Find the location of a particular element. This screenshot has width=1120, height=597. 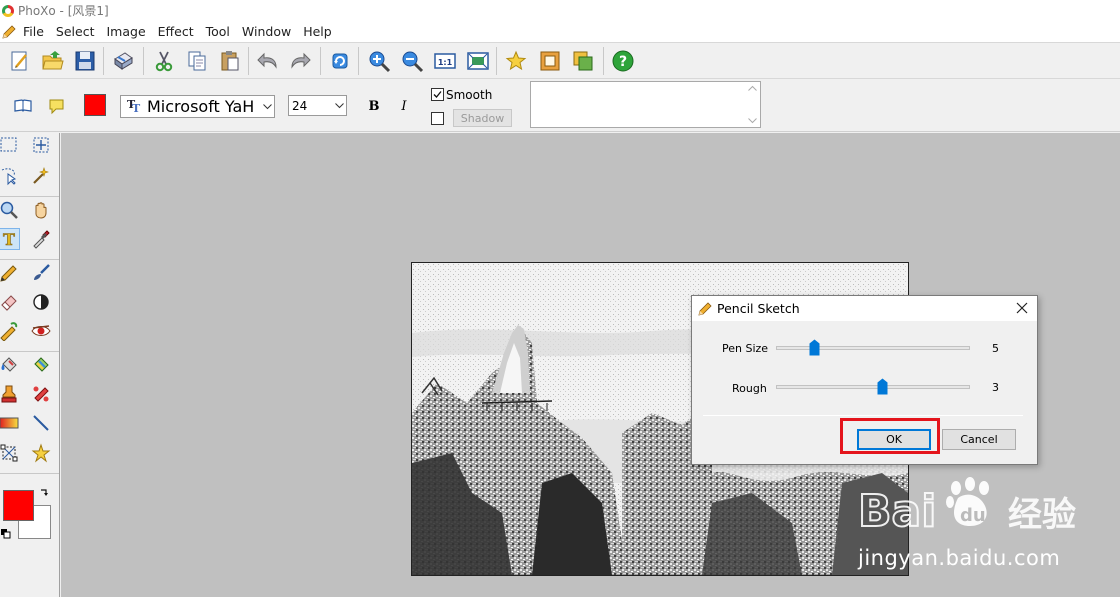

help-icon: ? is located at coordinates (623, 61).